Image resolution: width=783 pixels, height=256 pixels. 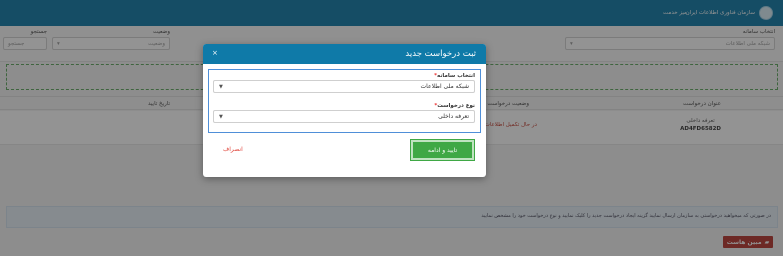 What do you see at coordinates (344, 106) in the screenshot?
I see `request-type-label: *نوع درخواست` at bounding box center [344, 106].